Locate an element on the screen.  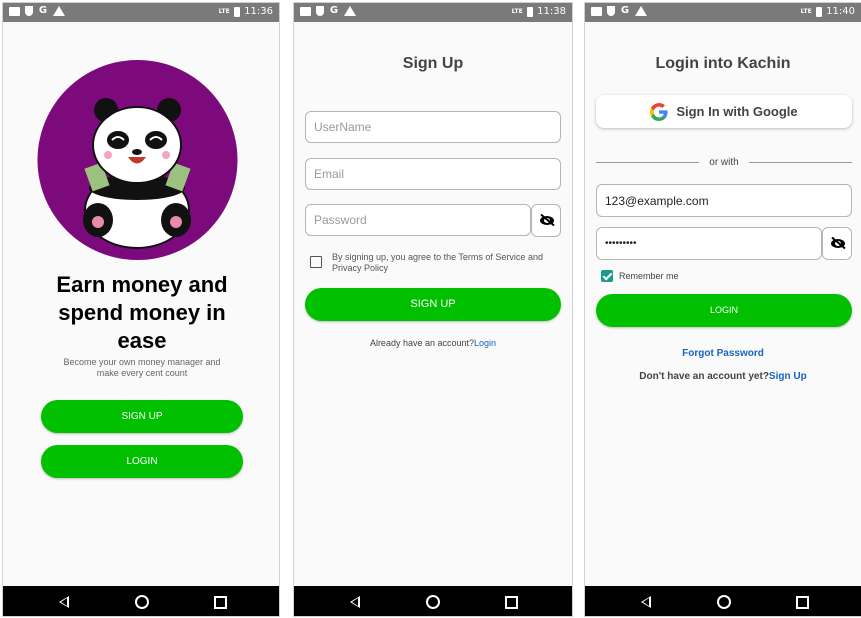
signup-prompt: Don't have an account yet?Sign Up is located at coordinates (723, 376).